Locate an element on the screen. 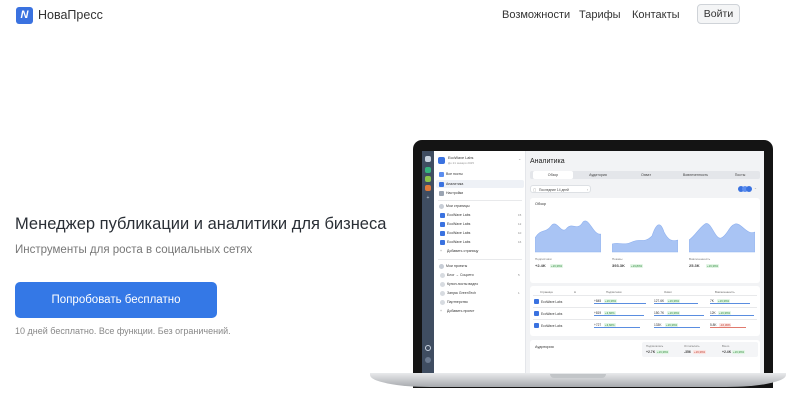 The width and height of the screenshot is (800, 403). overview-engagement-label: Вовлеченность is located at coordinates (700, 259).